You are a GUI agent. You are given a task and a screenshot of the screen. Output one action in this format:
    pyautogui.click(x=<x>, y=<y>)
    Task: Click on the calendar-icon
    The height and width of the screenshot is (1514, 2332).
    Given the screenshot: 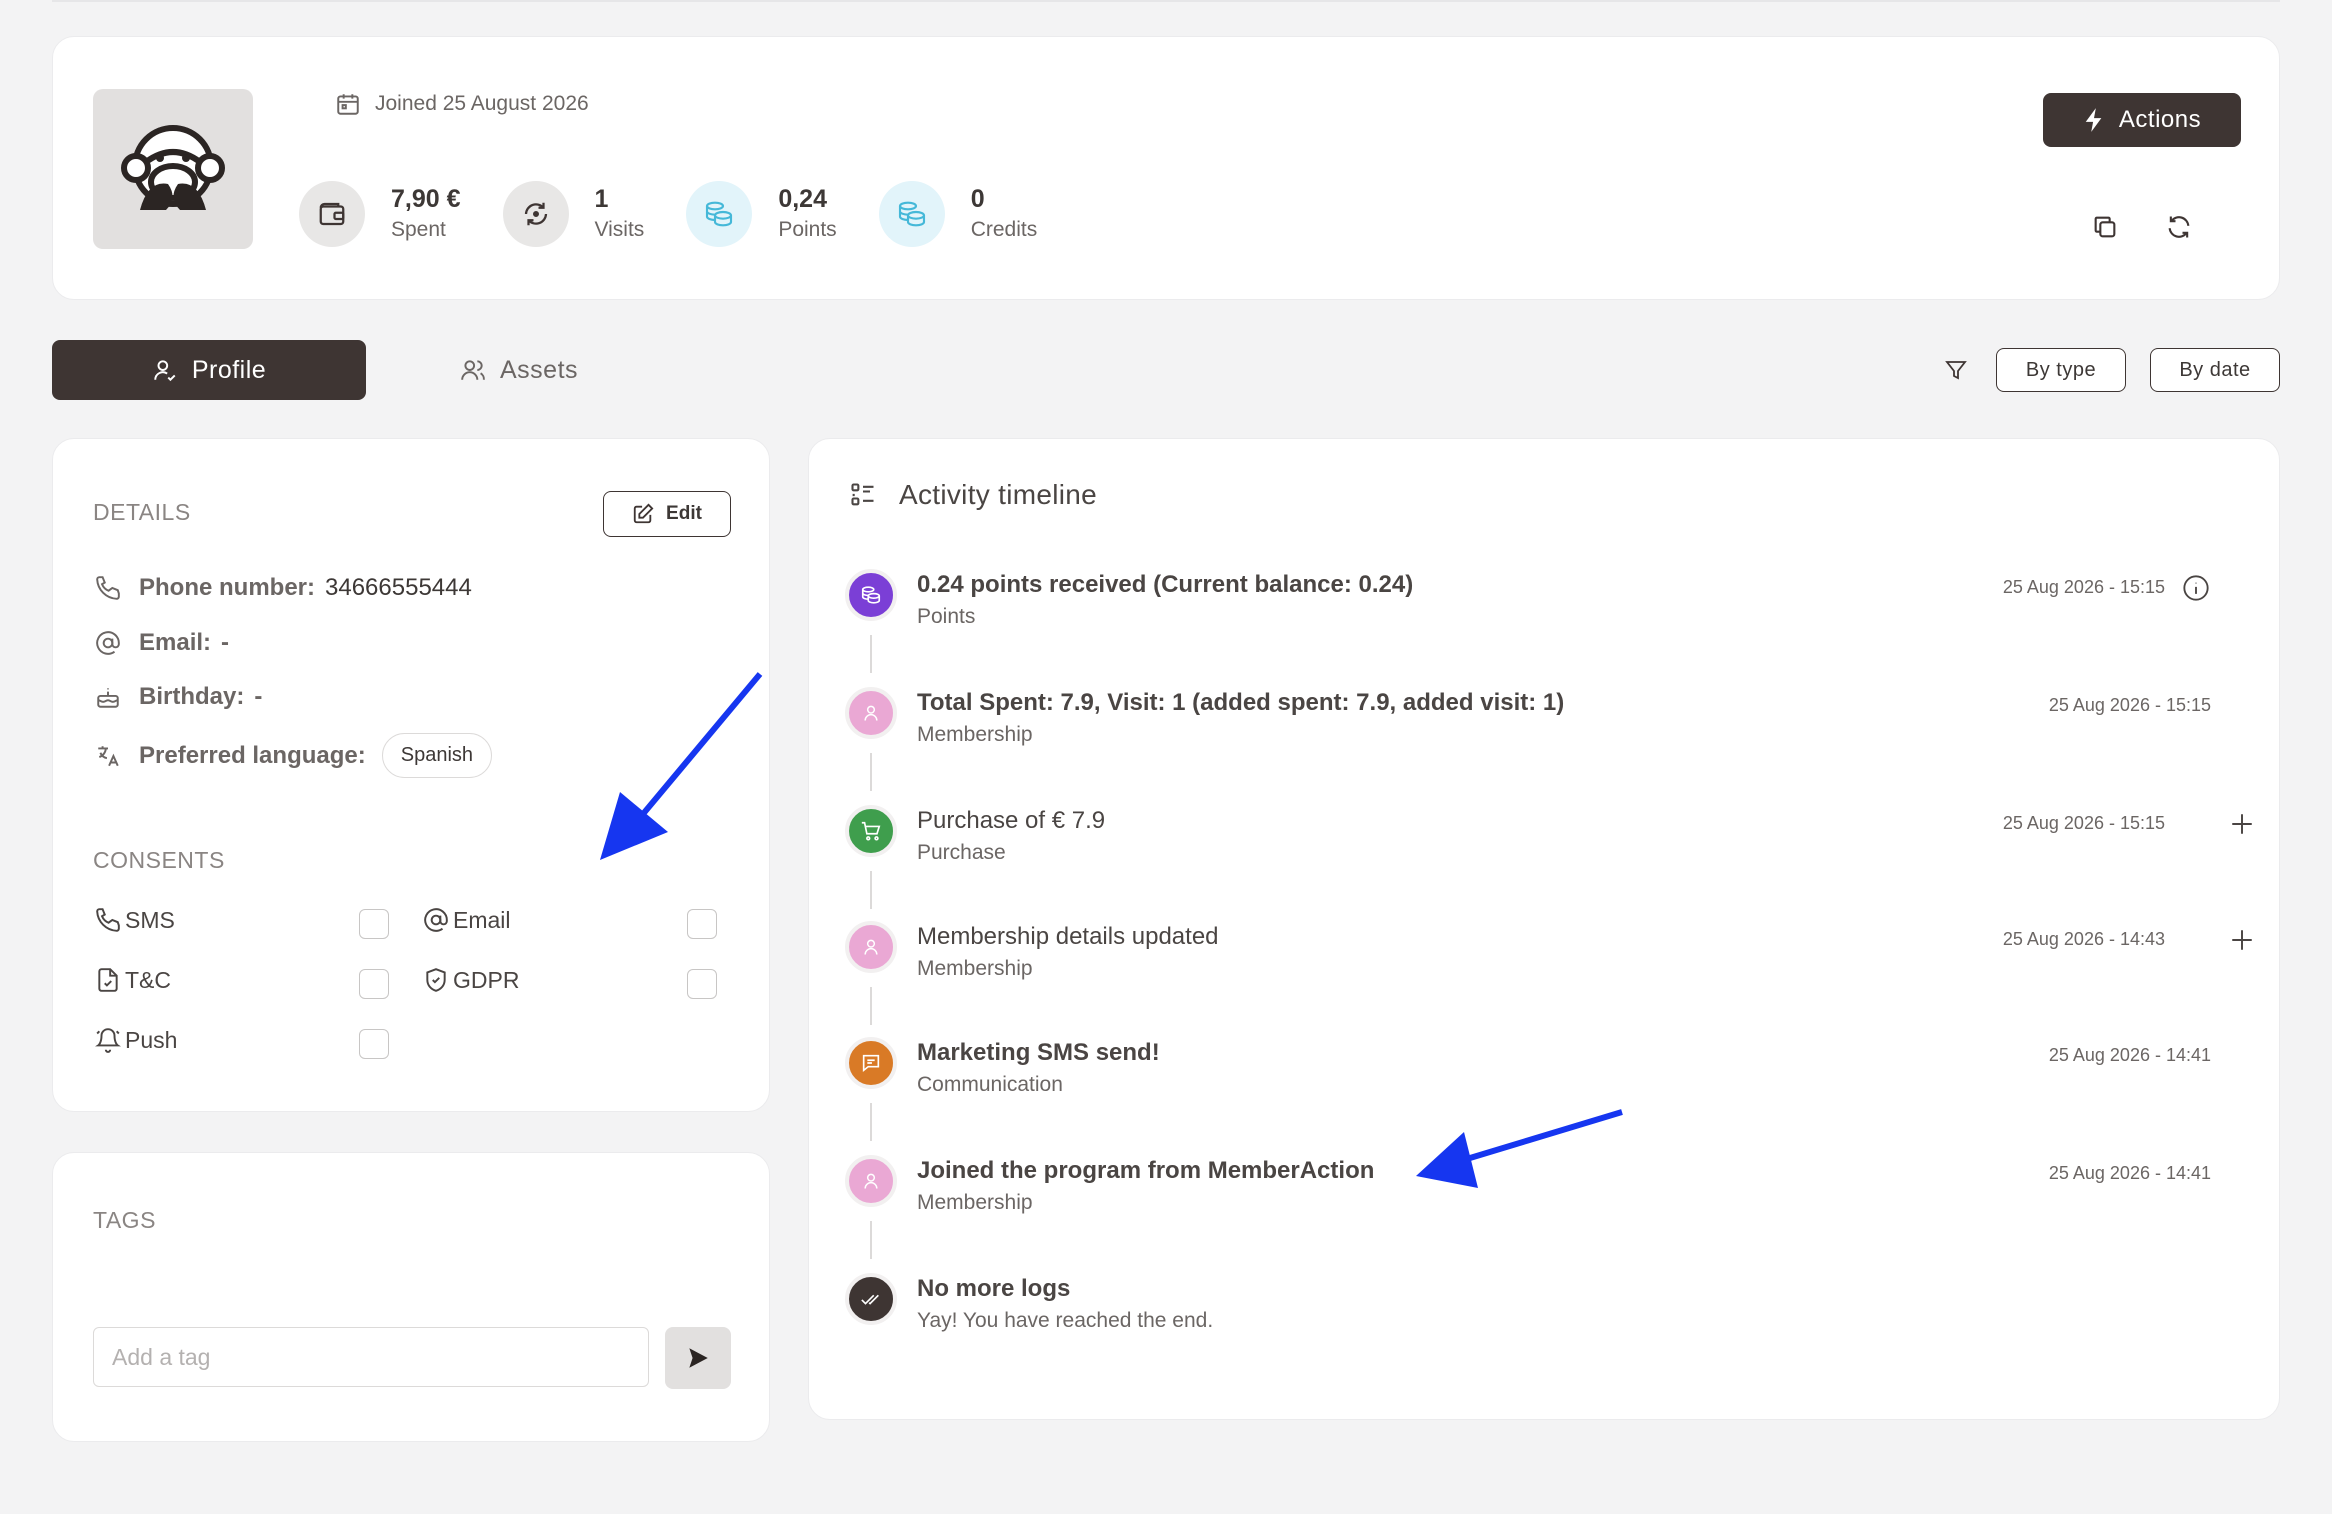 What is the action you would take?
    pyautogui.click(x=348, y=104)
    